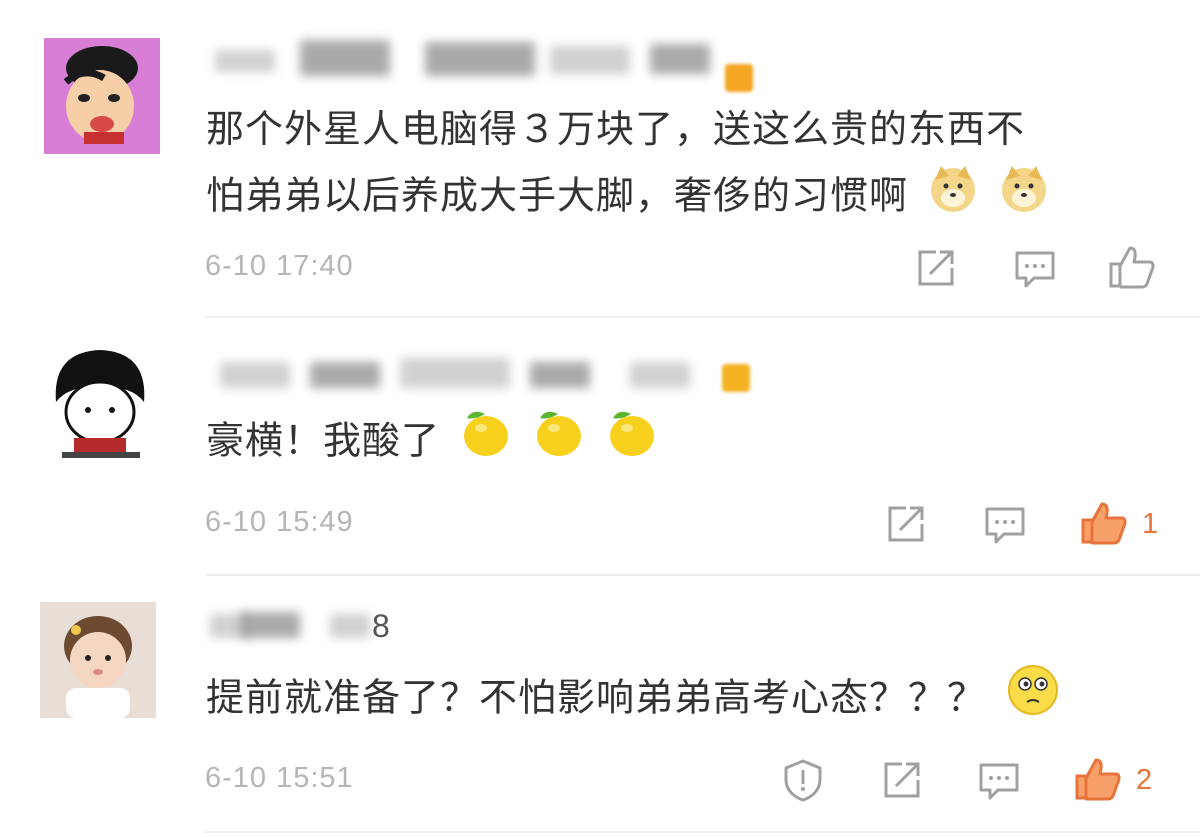 The image size is (1200, 837). I want to click on like-count: 2, so click(1144, 780).